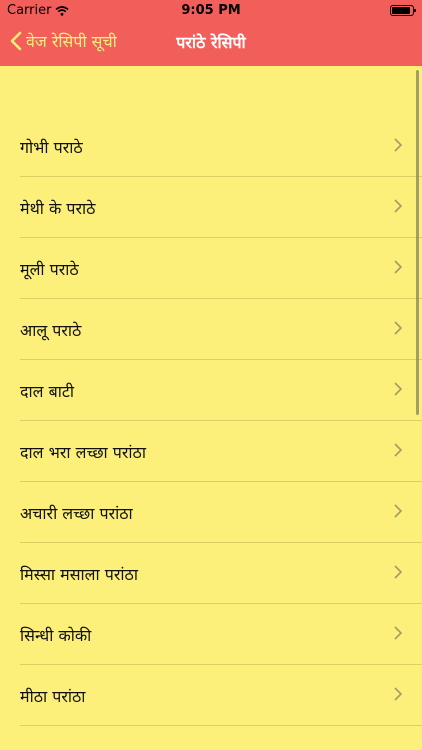 This screenshot has width=422, height=750. I want to click on navigation-bar: वेज रेसिपी सूची परांठे रेसिपी, so click(211, 44).